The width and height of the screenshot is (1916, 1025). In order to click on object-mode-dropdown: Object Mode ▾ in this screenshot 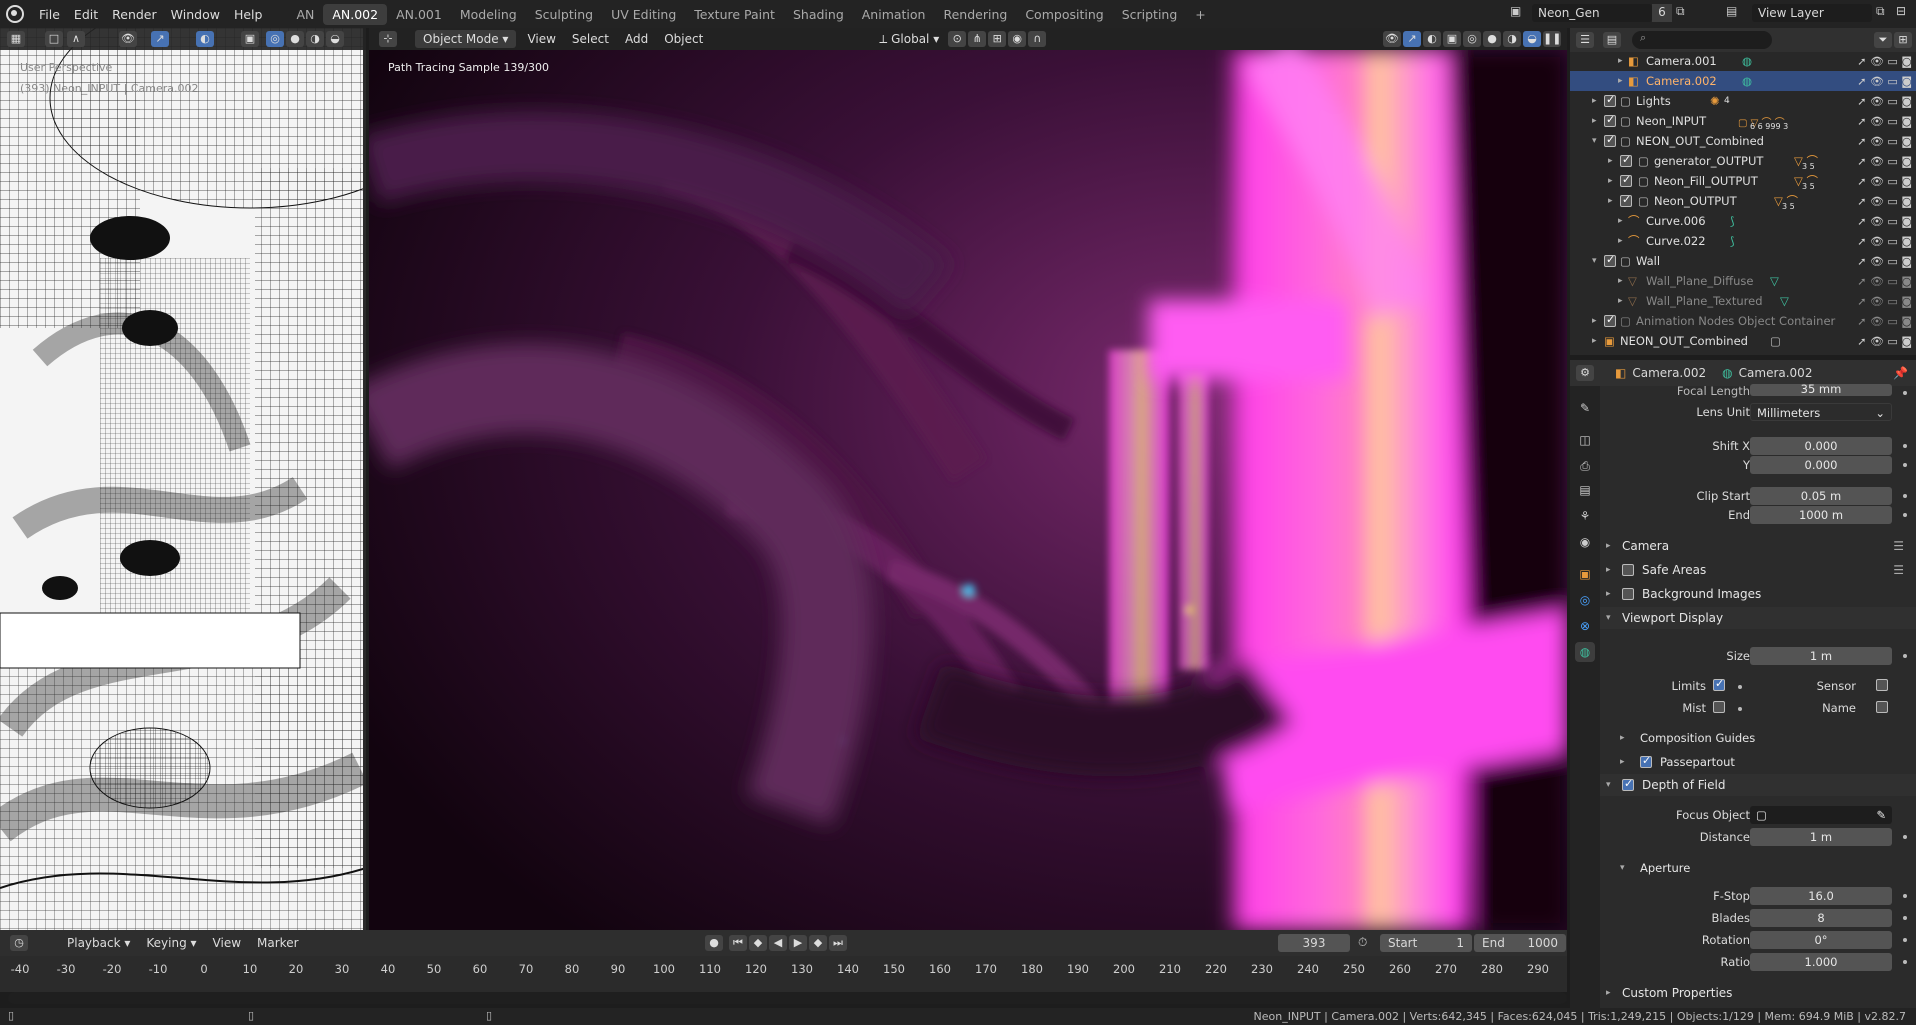, I will do `click(466, 39)`.